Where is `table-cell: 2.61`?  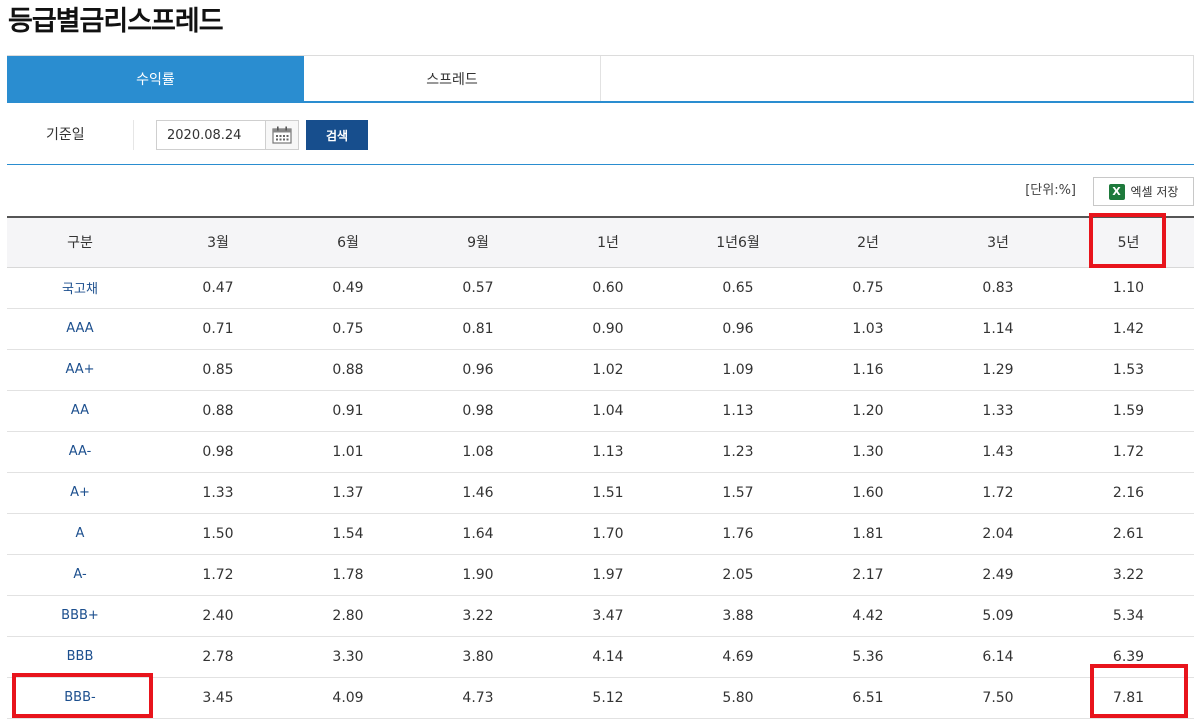 table-cell: 2.61 is located at coordinates (1128, 533).